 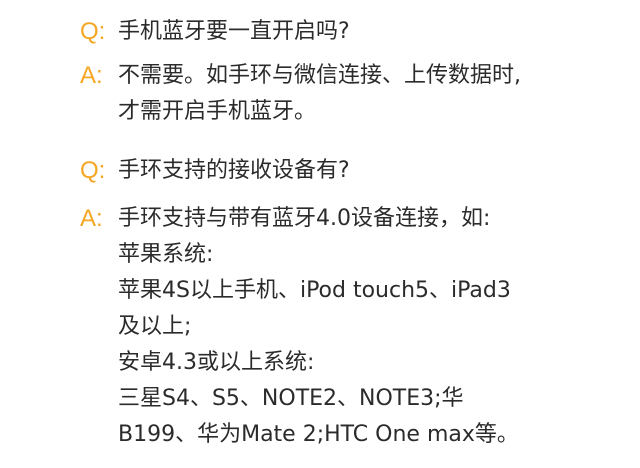 What do you see at coordinates (216, 362) in the screenshot?
I see `answer-line: 安卓4.3或以上系统:` at bounding box center [216, 362].